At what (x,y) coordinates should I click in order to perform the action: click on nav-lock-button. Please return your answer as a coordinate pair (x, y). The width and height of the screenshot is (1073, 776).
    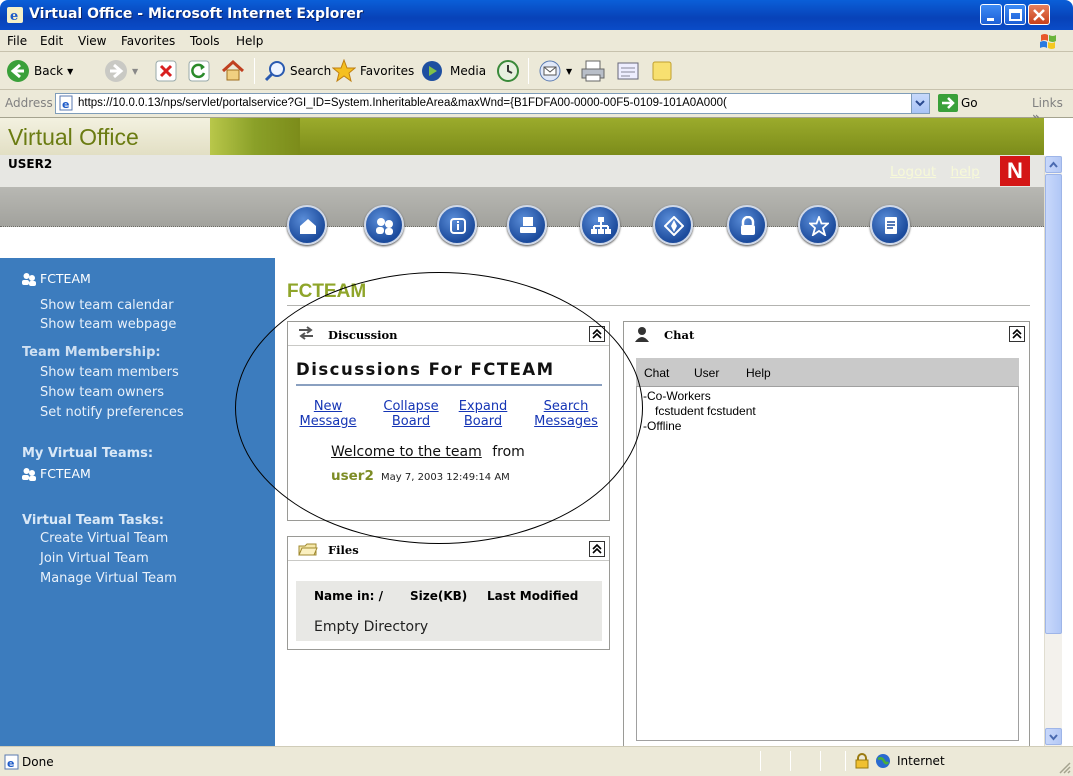
    Looking at the image, I should click on (747, 225).